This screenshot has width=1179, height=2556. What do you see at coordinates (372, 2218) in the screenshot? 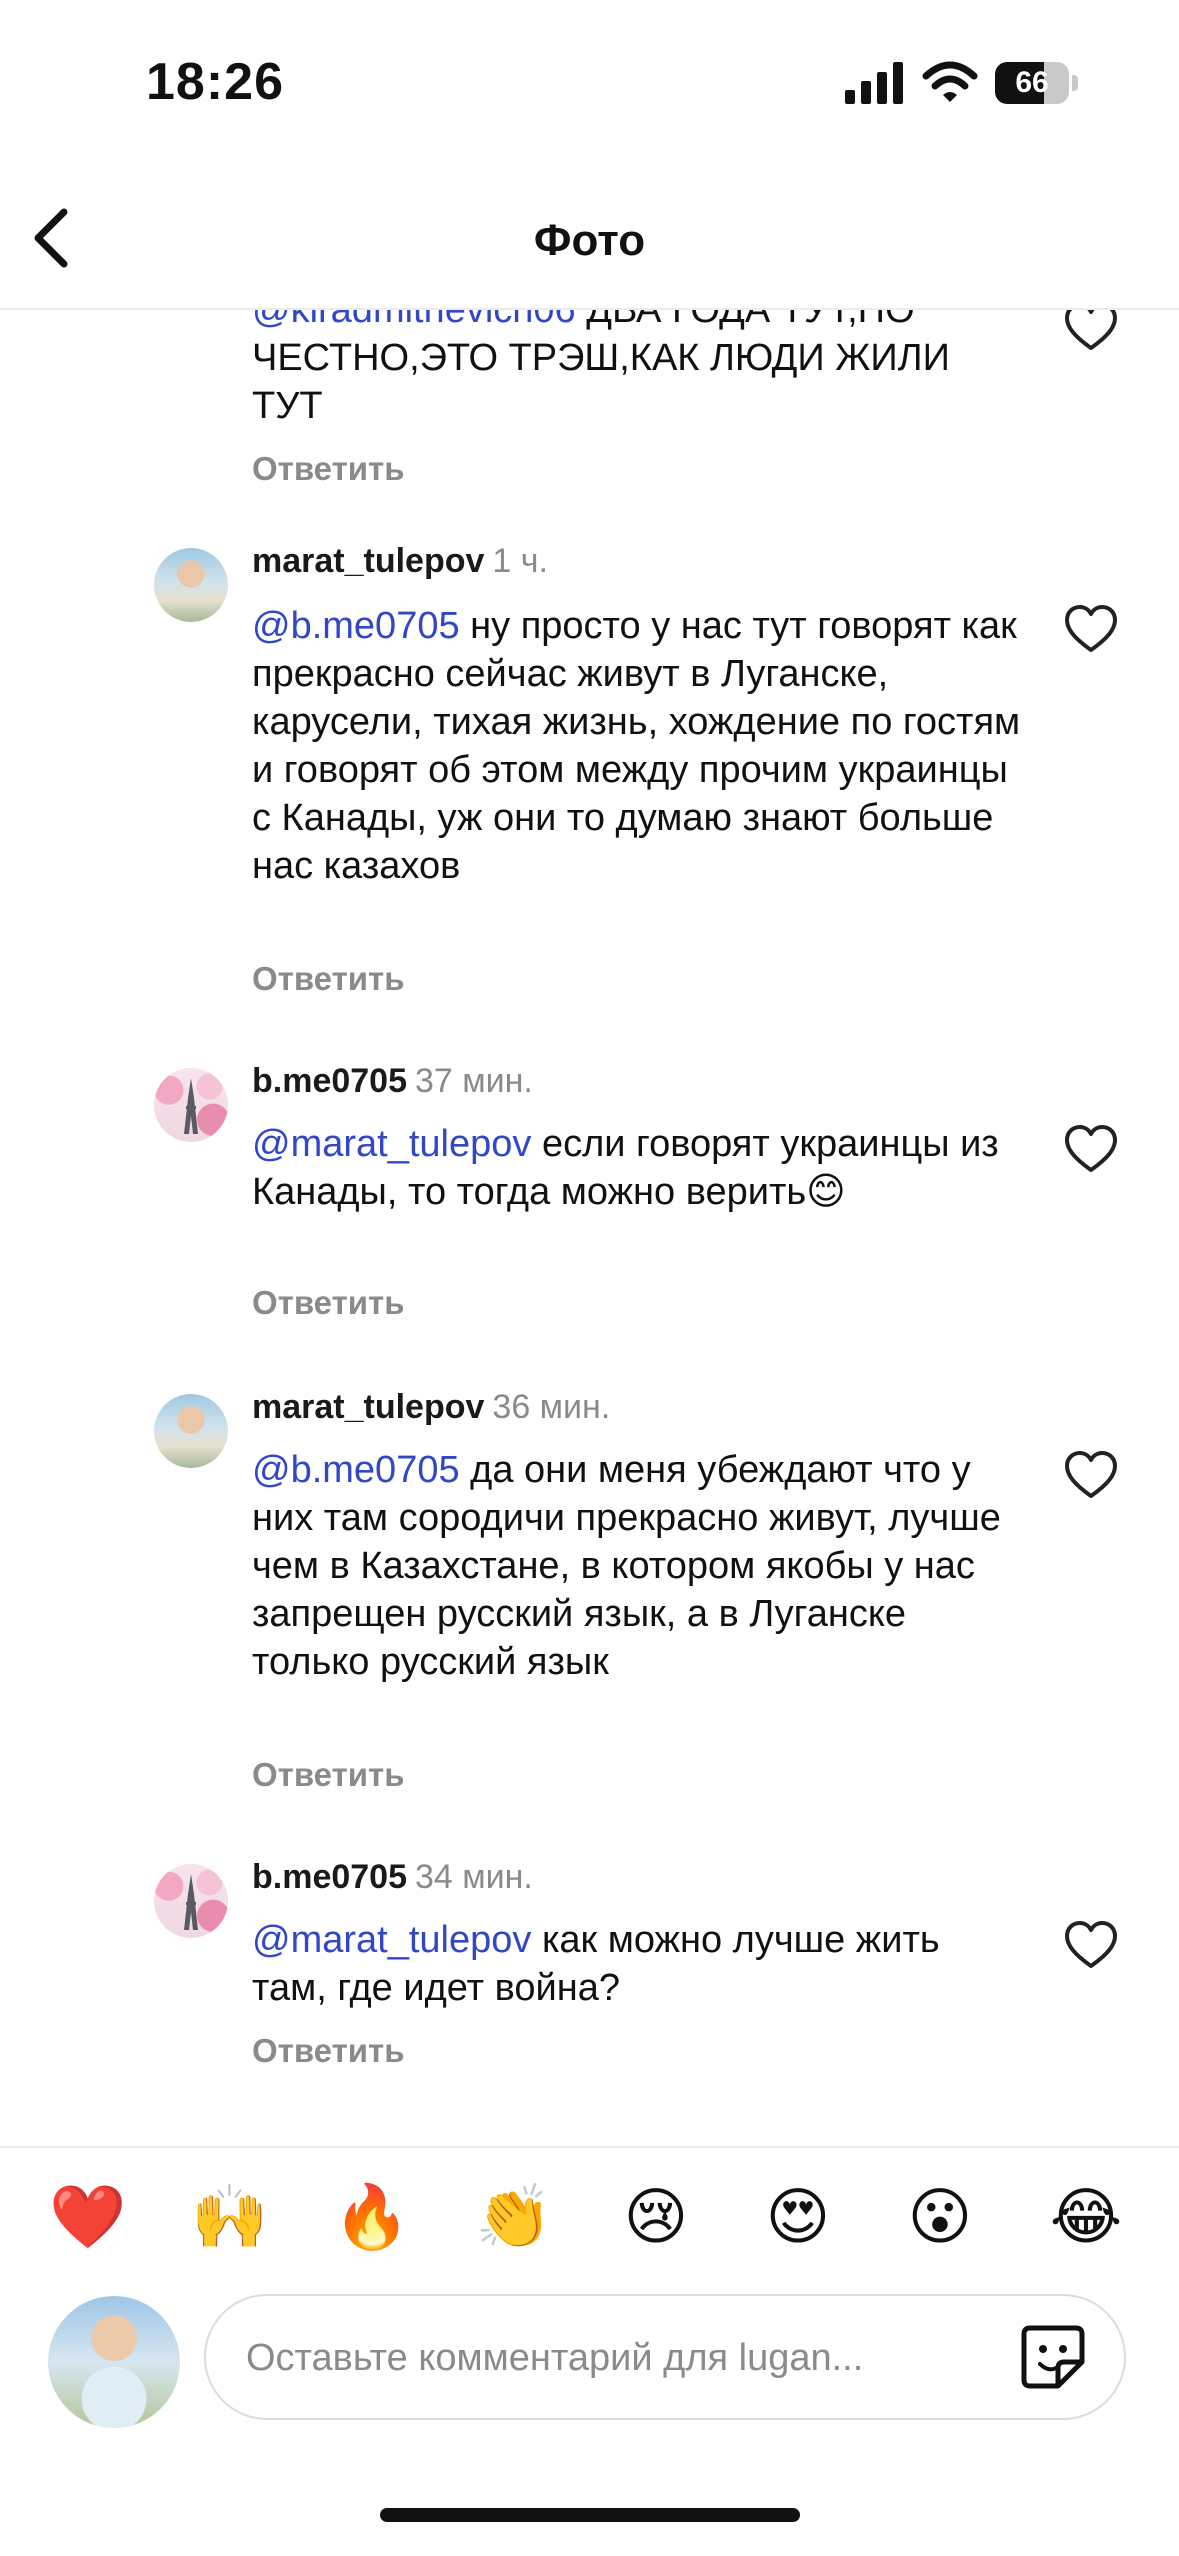
I see `emoji-fire-button: 🔥` at bounding box center [372, 2218].